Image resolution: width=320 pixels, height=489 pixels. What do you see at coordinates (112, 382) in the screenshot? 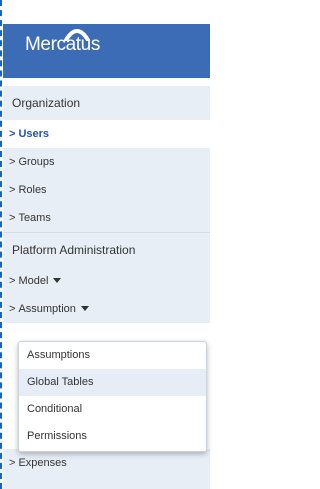
I see `menu-item-global-tables: Global Tables` at bounding box center [112, 382].